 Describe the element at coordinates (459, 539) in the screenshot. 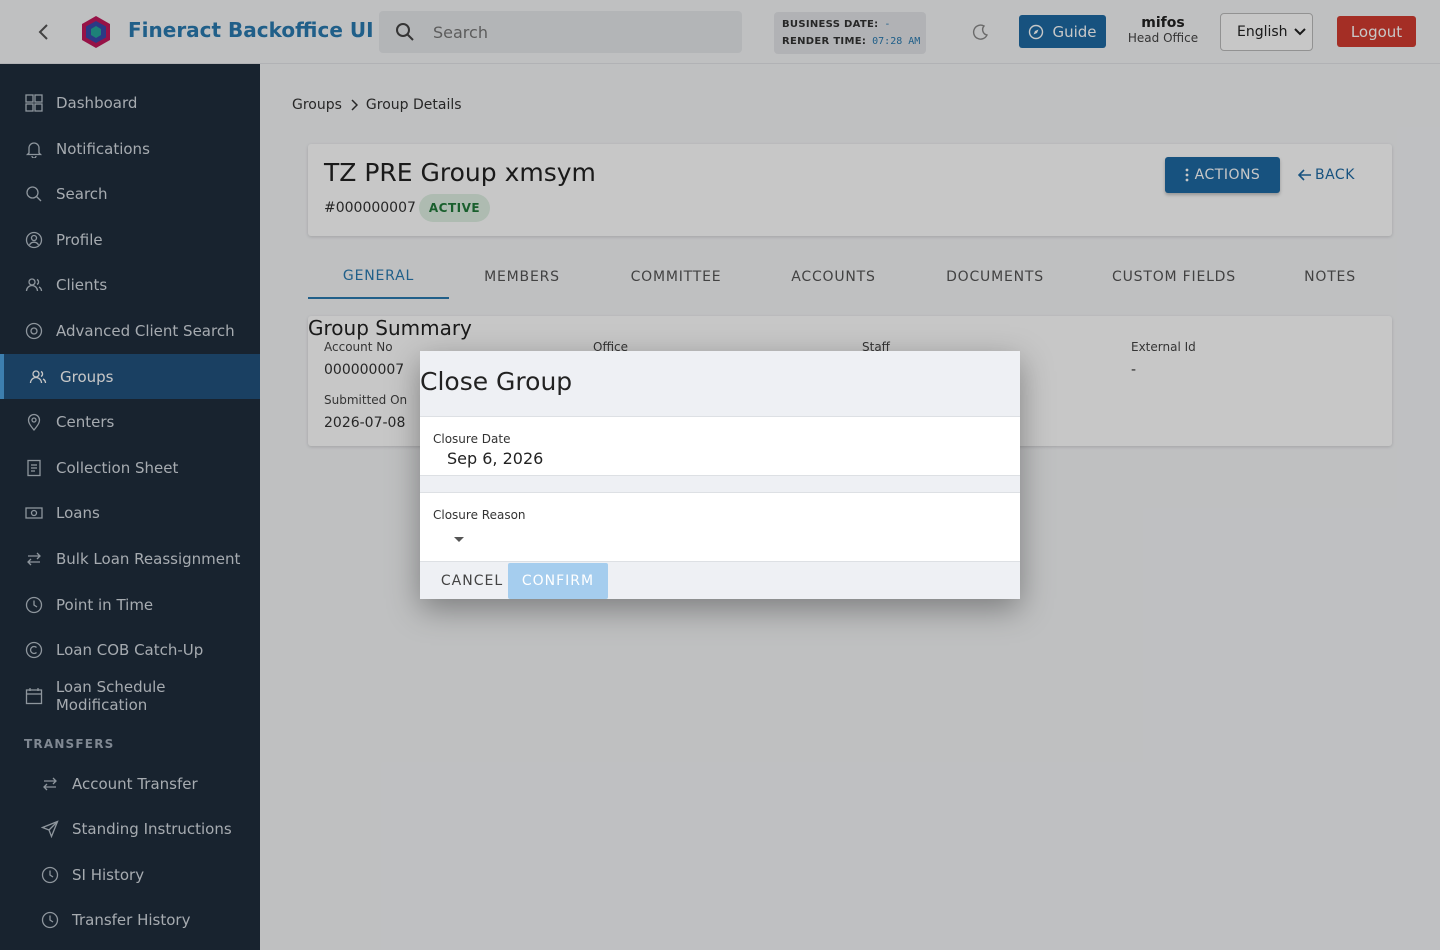

I see `dropdown-arrow-icon` at that location.